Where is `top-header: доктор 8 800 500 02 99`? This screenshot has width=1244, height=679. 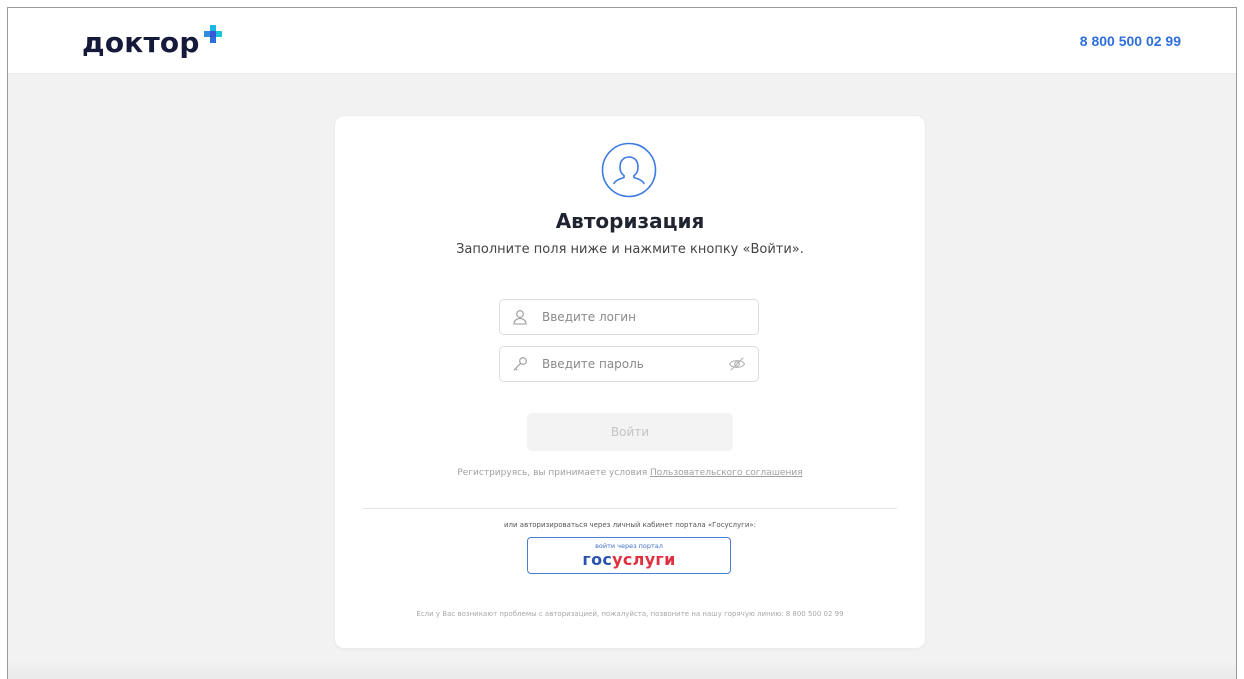 top-header: доктор 8 800 500 02 99 is located at coordinates (622, 41).